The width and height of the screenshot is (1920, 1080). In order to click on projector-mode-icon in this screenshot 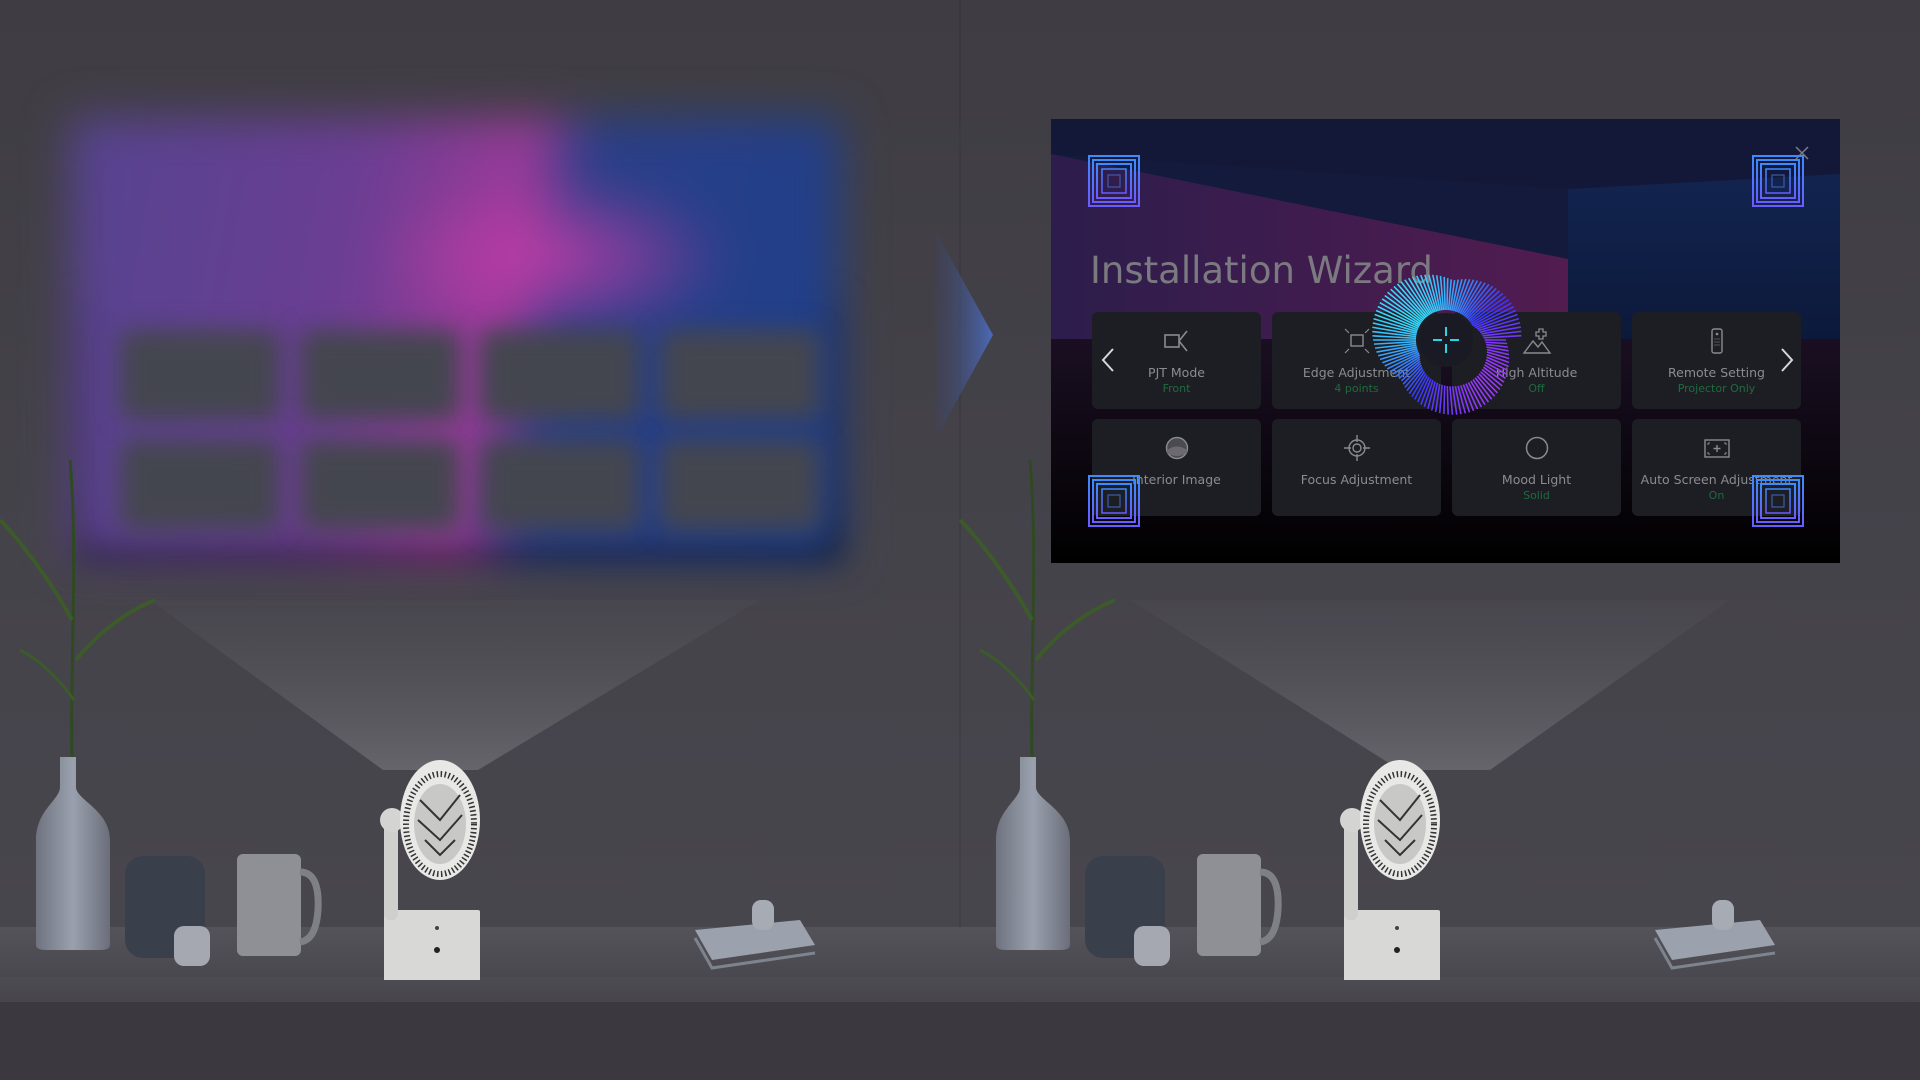, I will do `click(1175, 341)`.